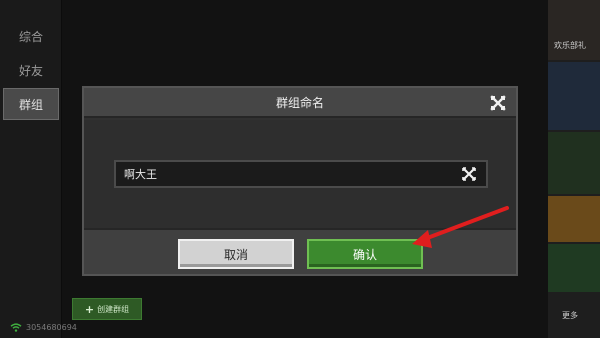  What do you see at coordinates (51, 327) in the screenshot?
I see `player-id-text: 3054680694` at bounding box center [51, 327].